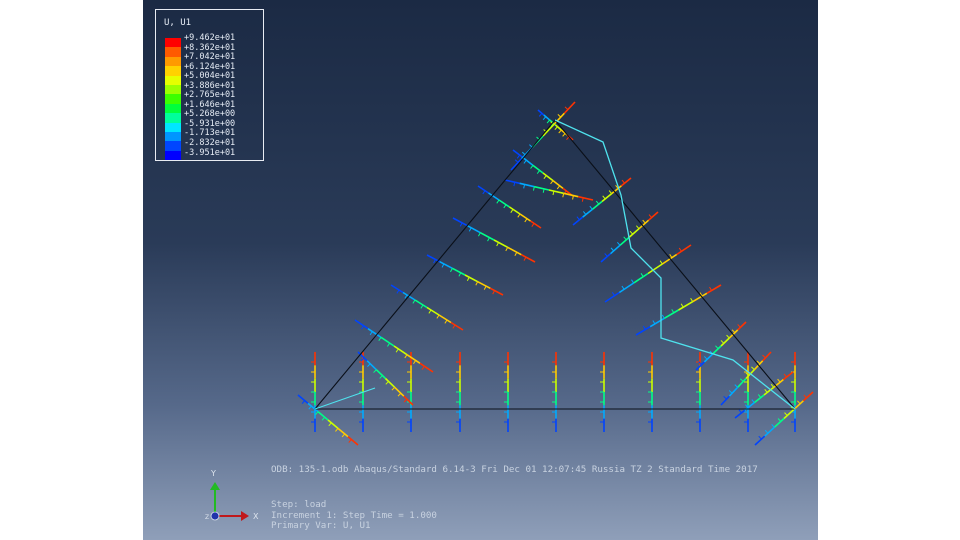 The height and width of the screenshot is (540, 960). I want to click on y-arrow-icon, so click(215, 486).